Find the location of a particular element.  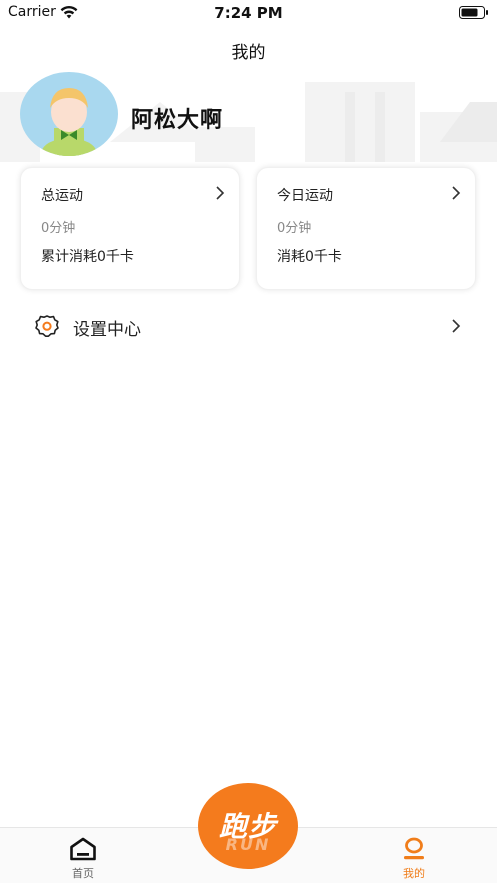

today-exercise-card: 今日运动 0分钟 消耗0千卡 is located at coordinates (366, 228).